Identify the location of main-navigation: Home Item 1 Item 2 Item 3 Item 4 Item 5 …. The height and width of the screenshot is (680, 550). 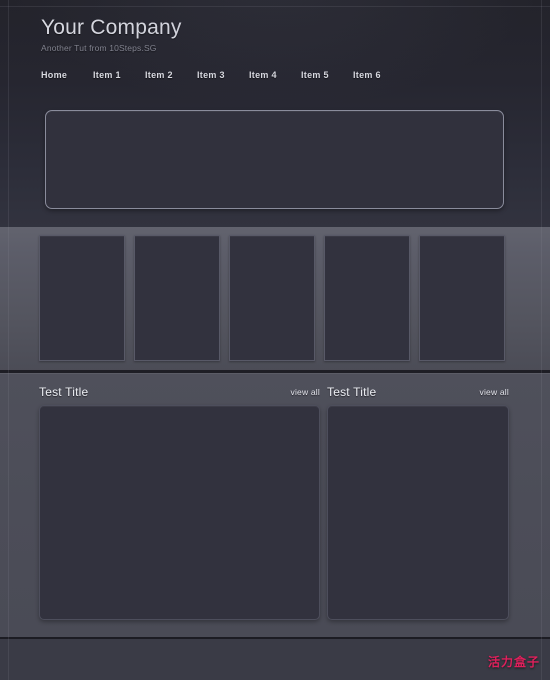
(223, 75).